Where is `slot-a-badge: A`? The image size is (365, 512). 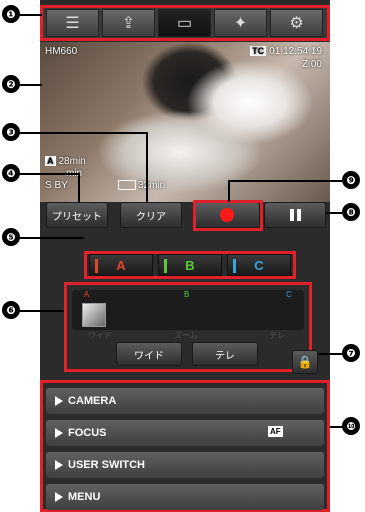 slot-a-badge: A is located at coordinates (50, 161).